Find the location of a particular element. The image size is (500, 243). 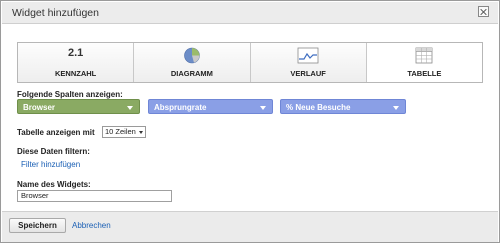

table-rows-label: Tabelle anzeigen mit is located at coordinates (56, 132).